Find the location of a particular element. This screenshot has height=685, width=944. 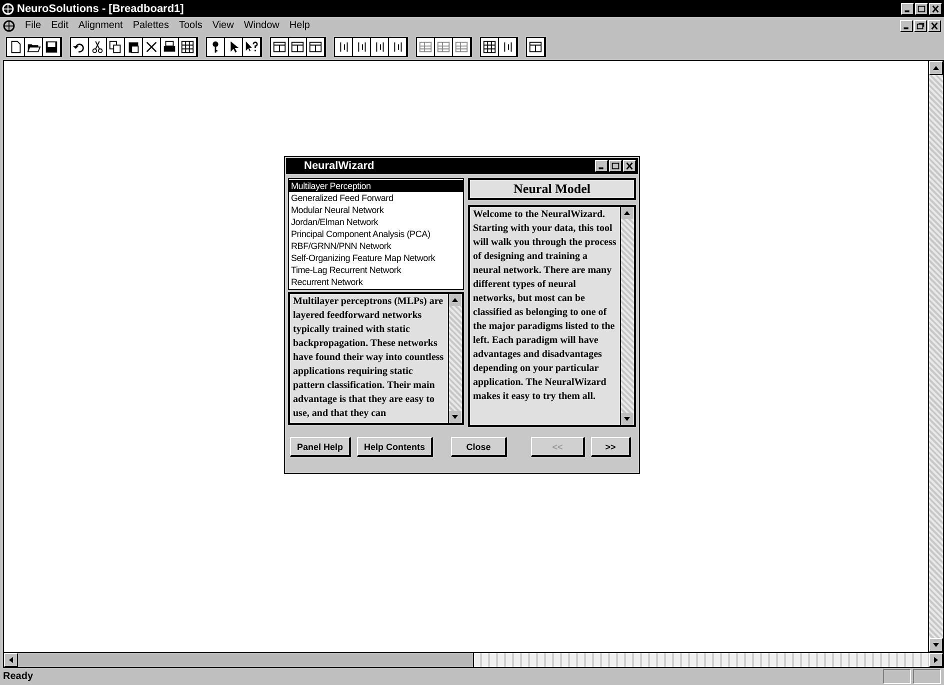

dialog-button: Panel Help is located at coordinates (321, 447).